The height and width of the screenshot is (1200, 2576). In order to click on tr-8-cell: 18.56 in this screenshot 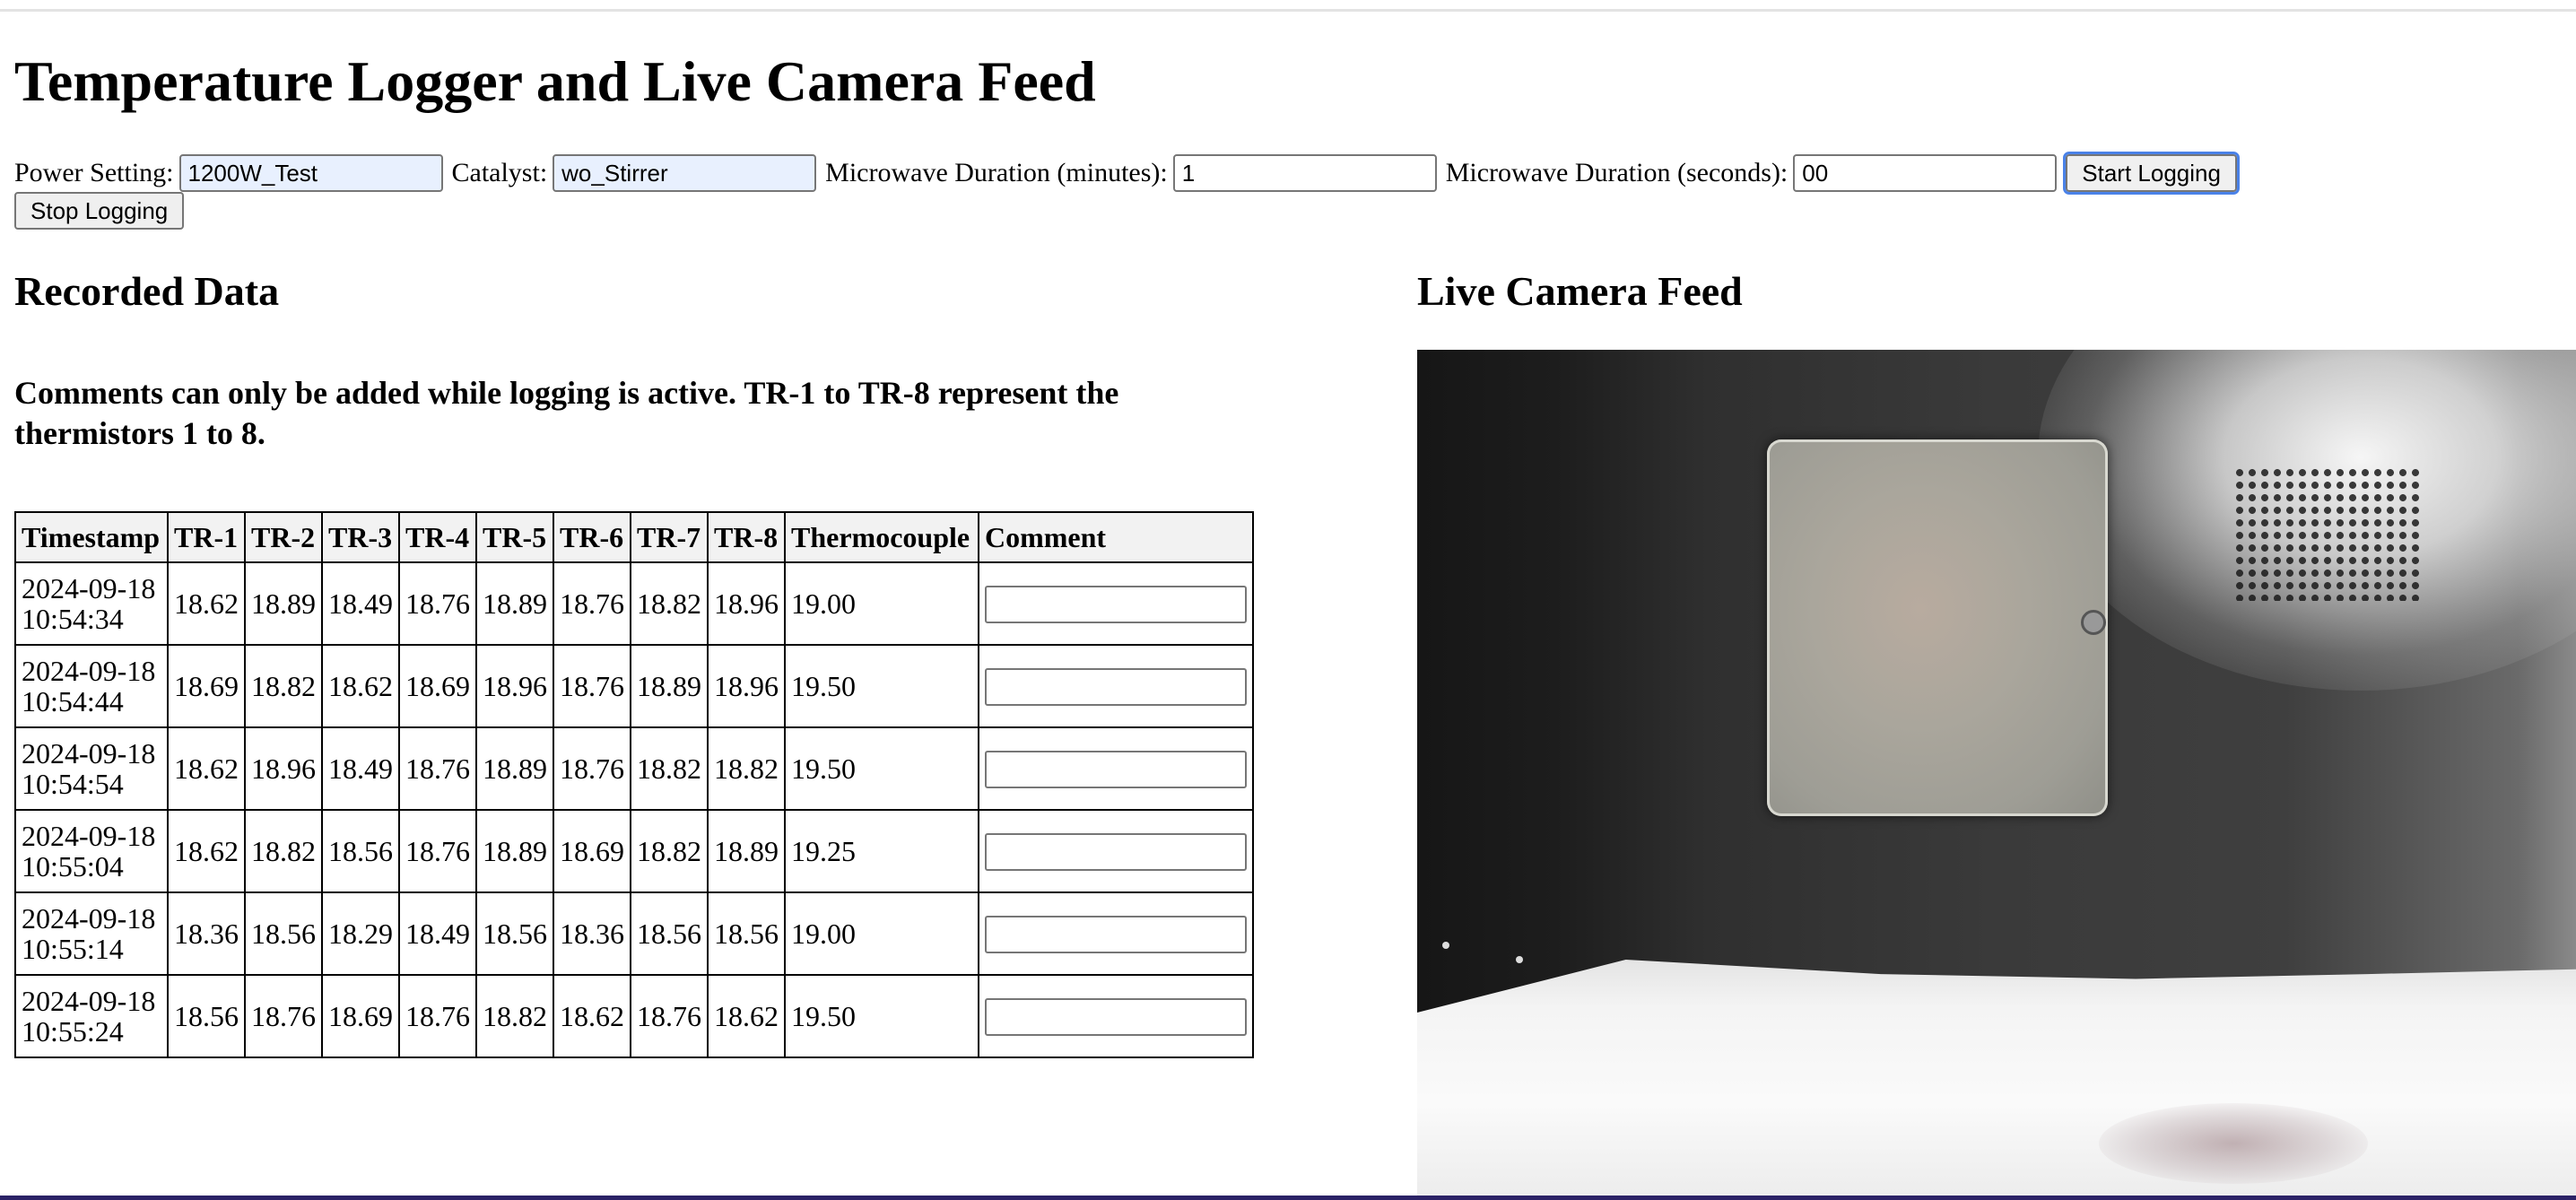, I will do `click(746, 933)`.